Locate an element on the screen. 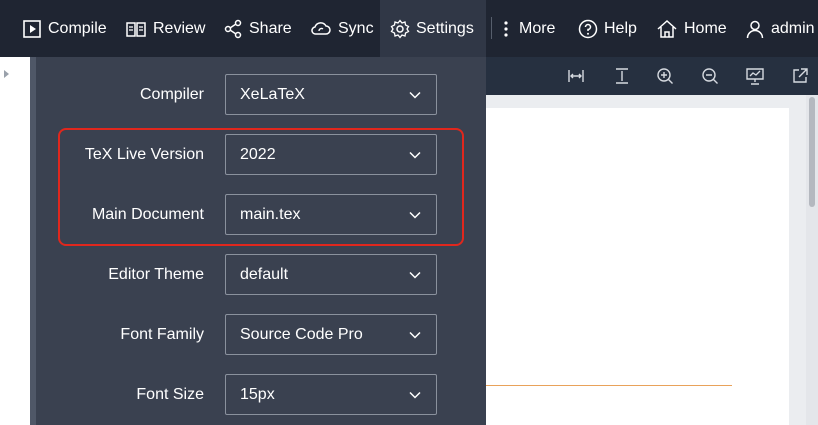 The image size is (818, 425). font-size-select: 15px is located at coordinates (331, 394).